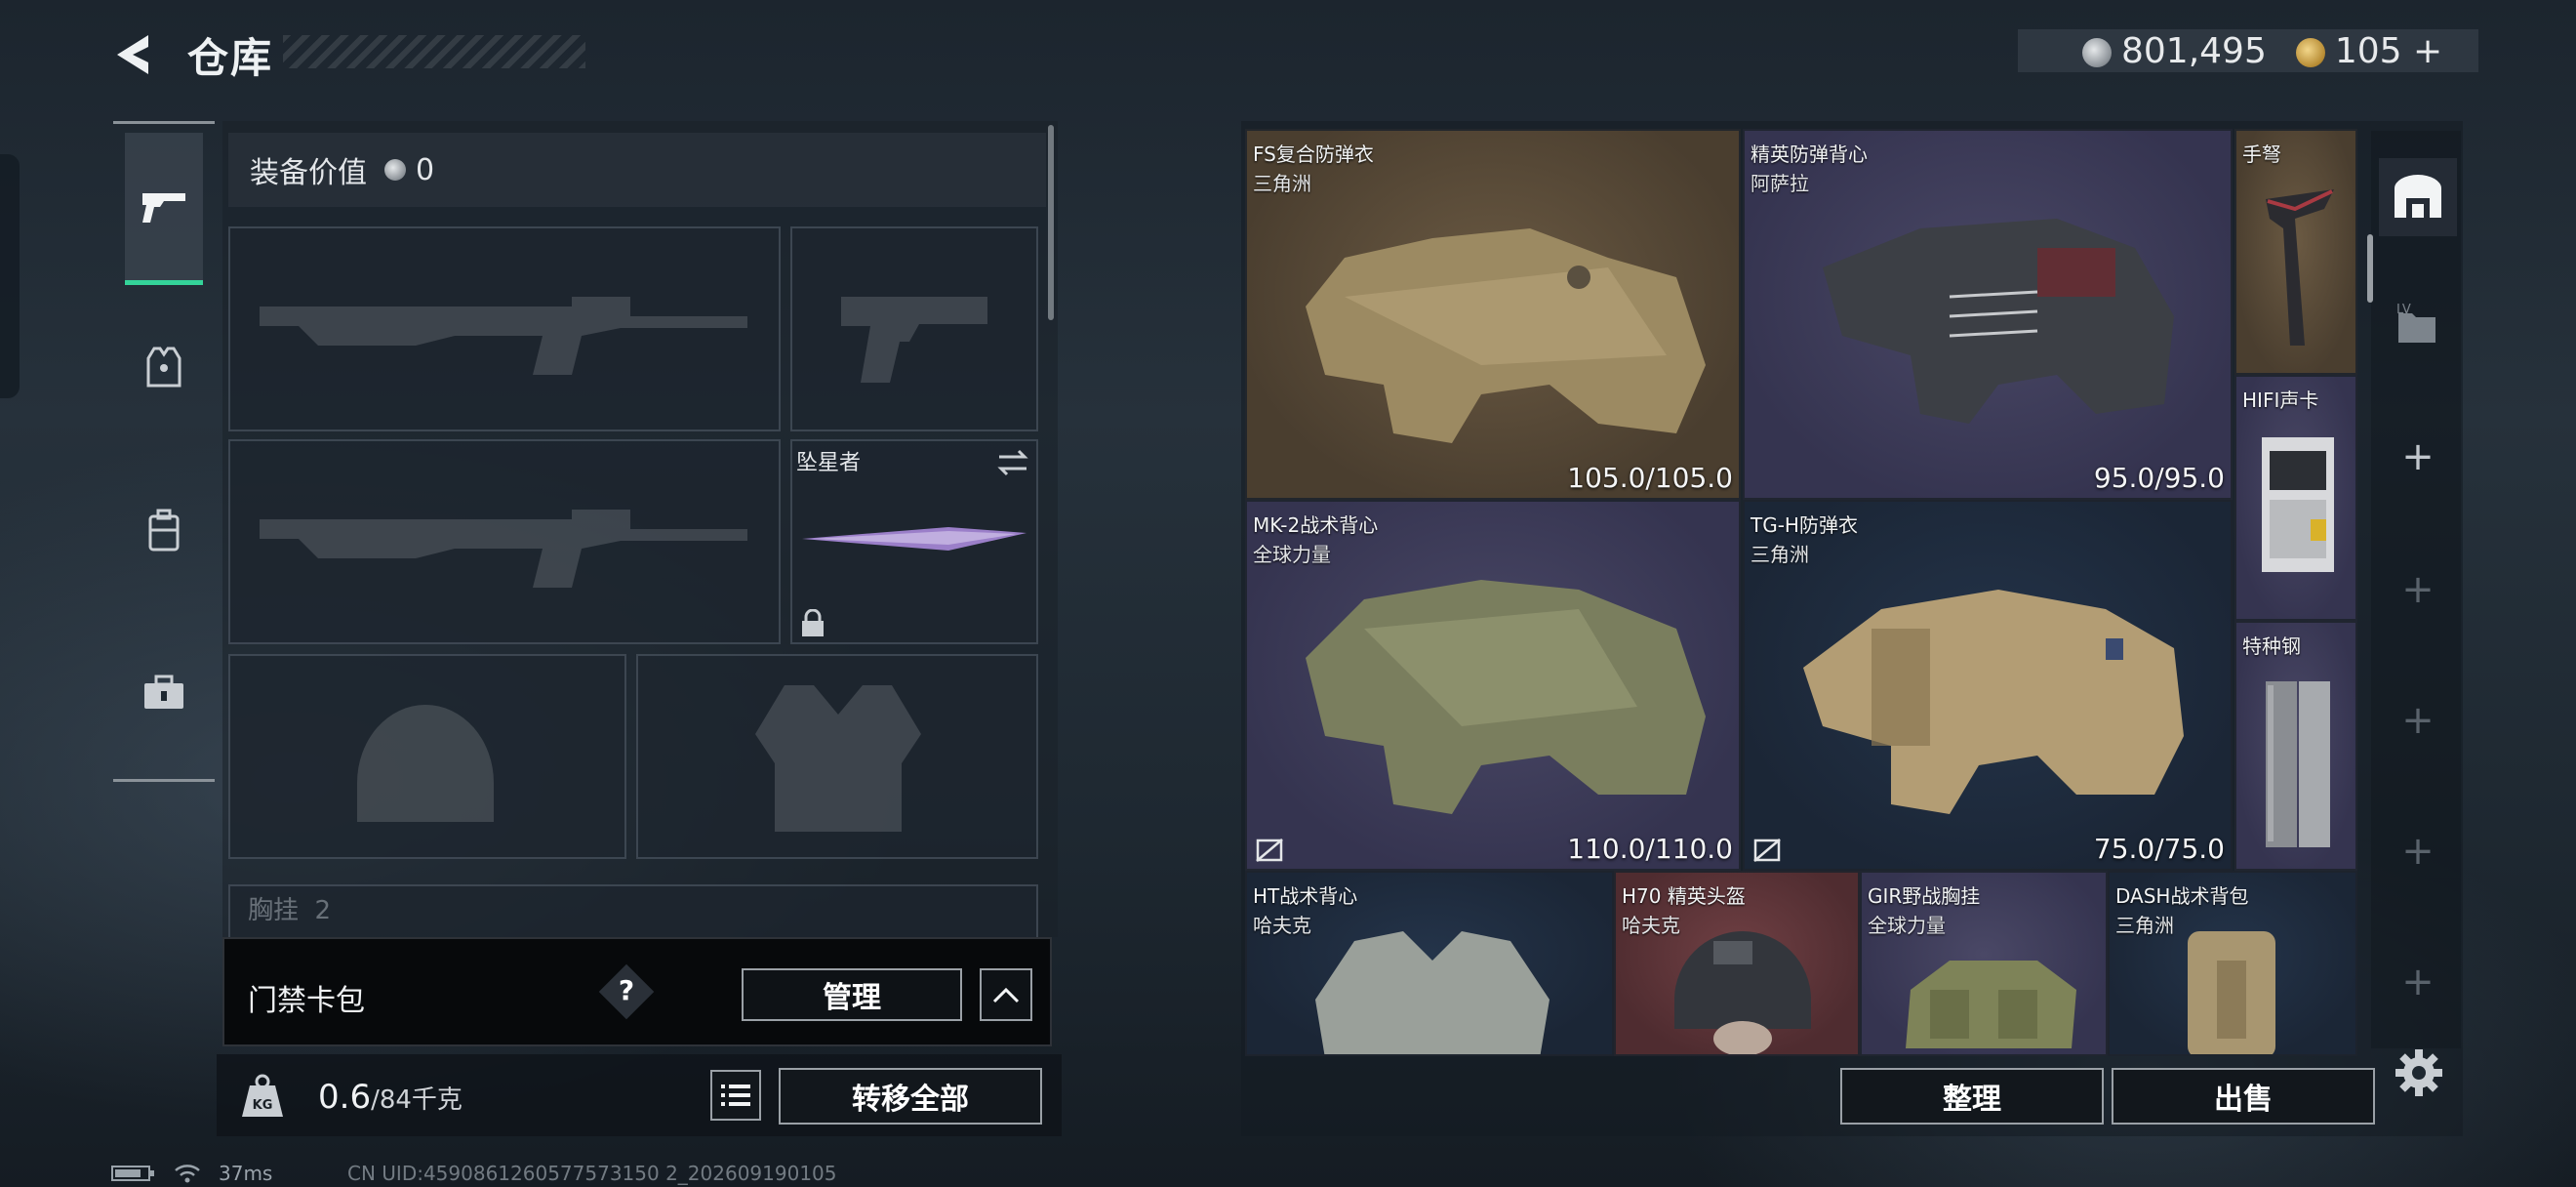 This screenshot has width=2576, height=1187. I want to click on list-icon, so click(735, 1095).